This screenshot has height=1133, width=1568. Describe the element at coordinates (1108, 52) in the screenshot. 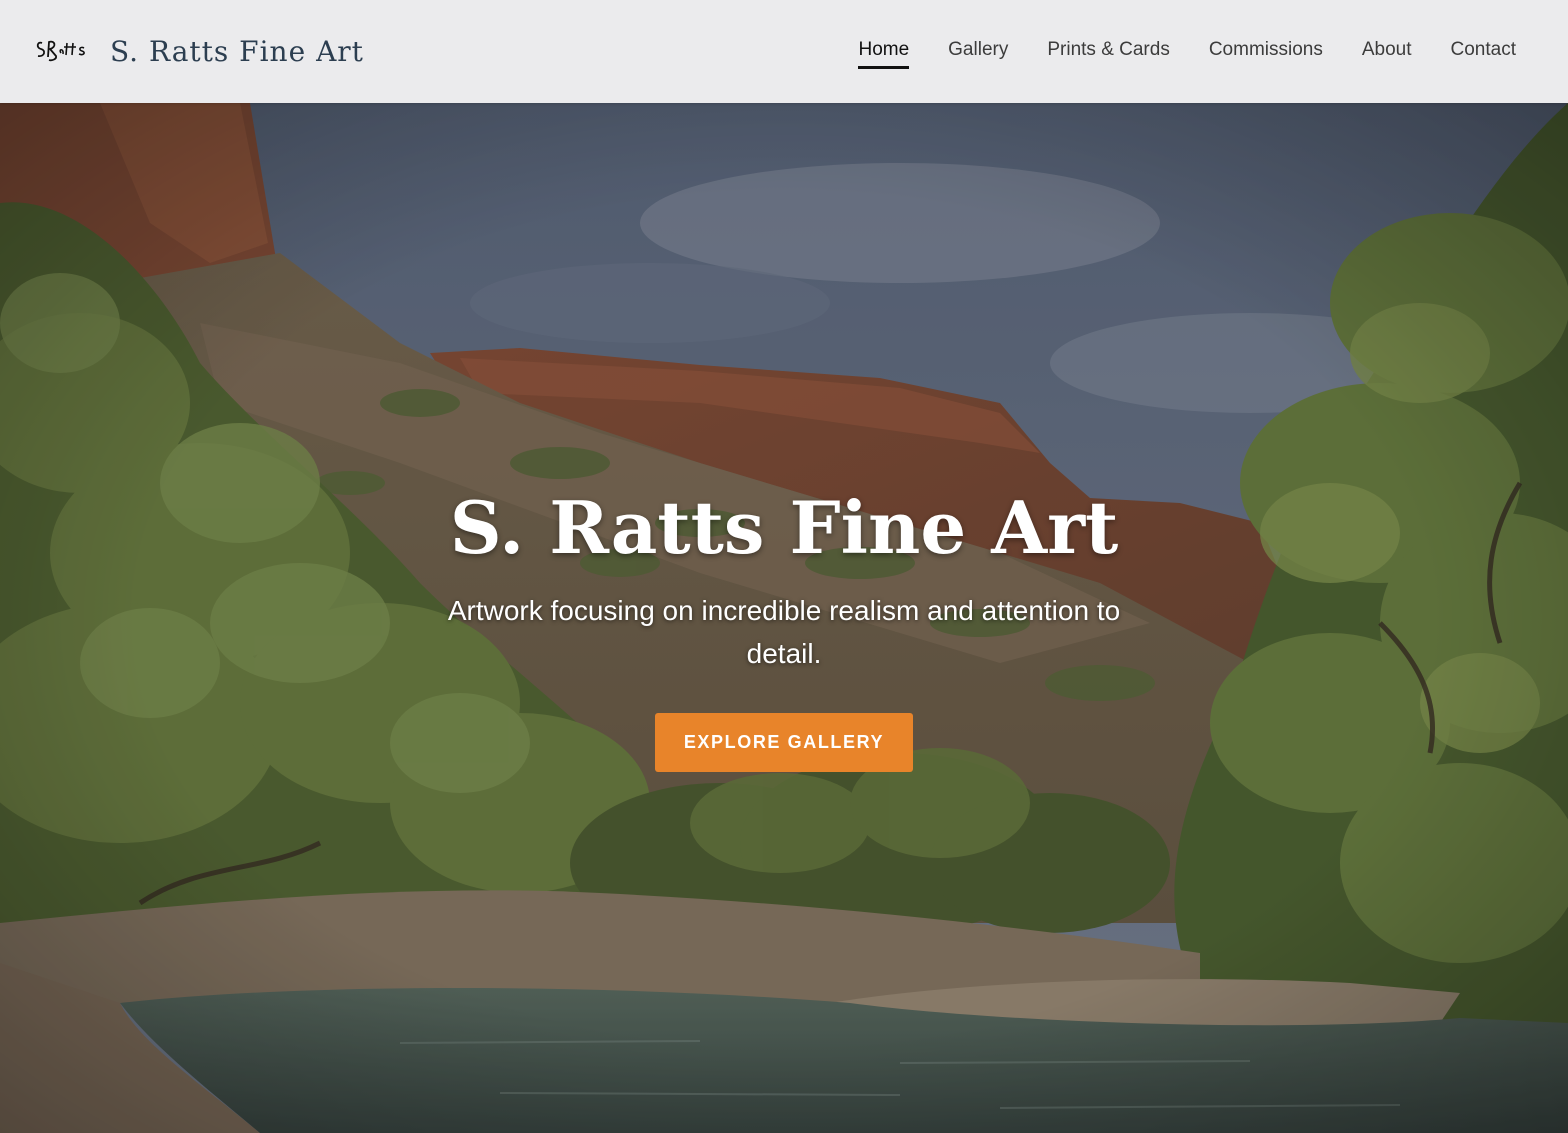

I see `nav-prints-cards: Prints & Cards` at that location.